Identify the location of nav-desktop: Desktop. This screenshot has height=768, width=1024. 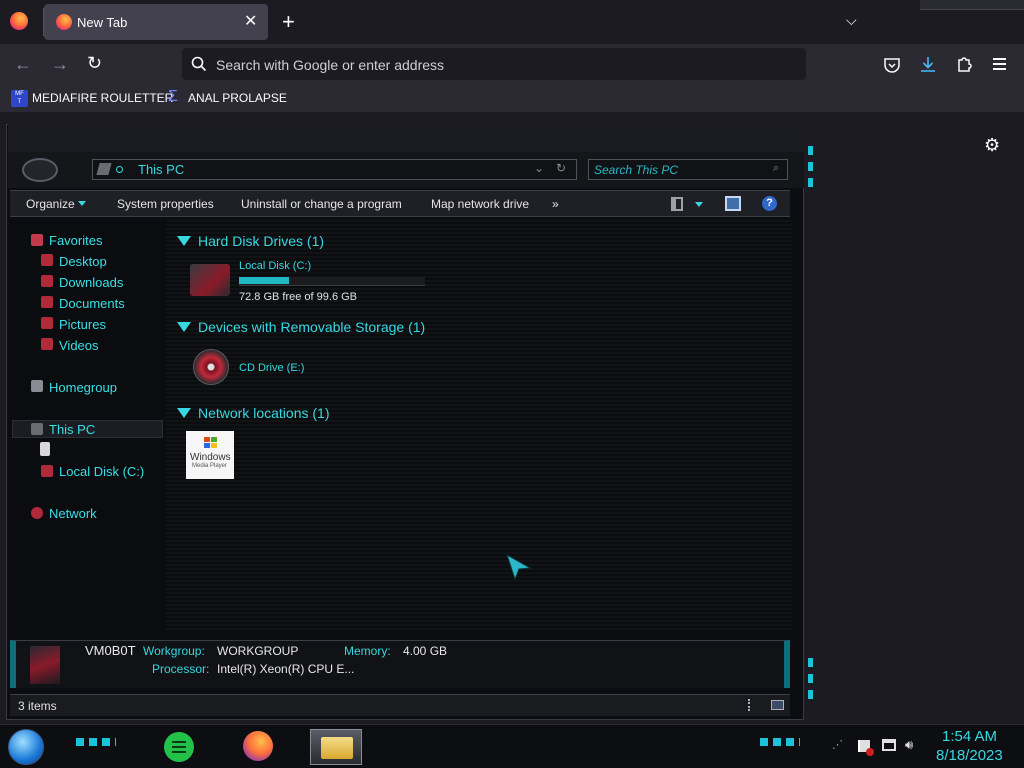
(83, 261).